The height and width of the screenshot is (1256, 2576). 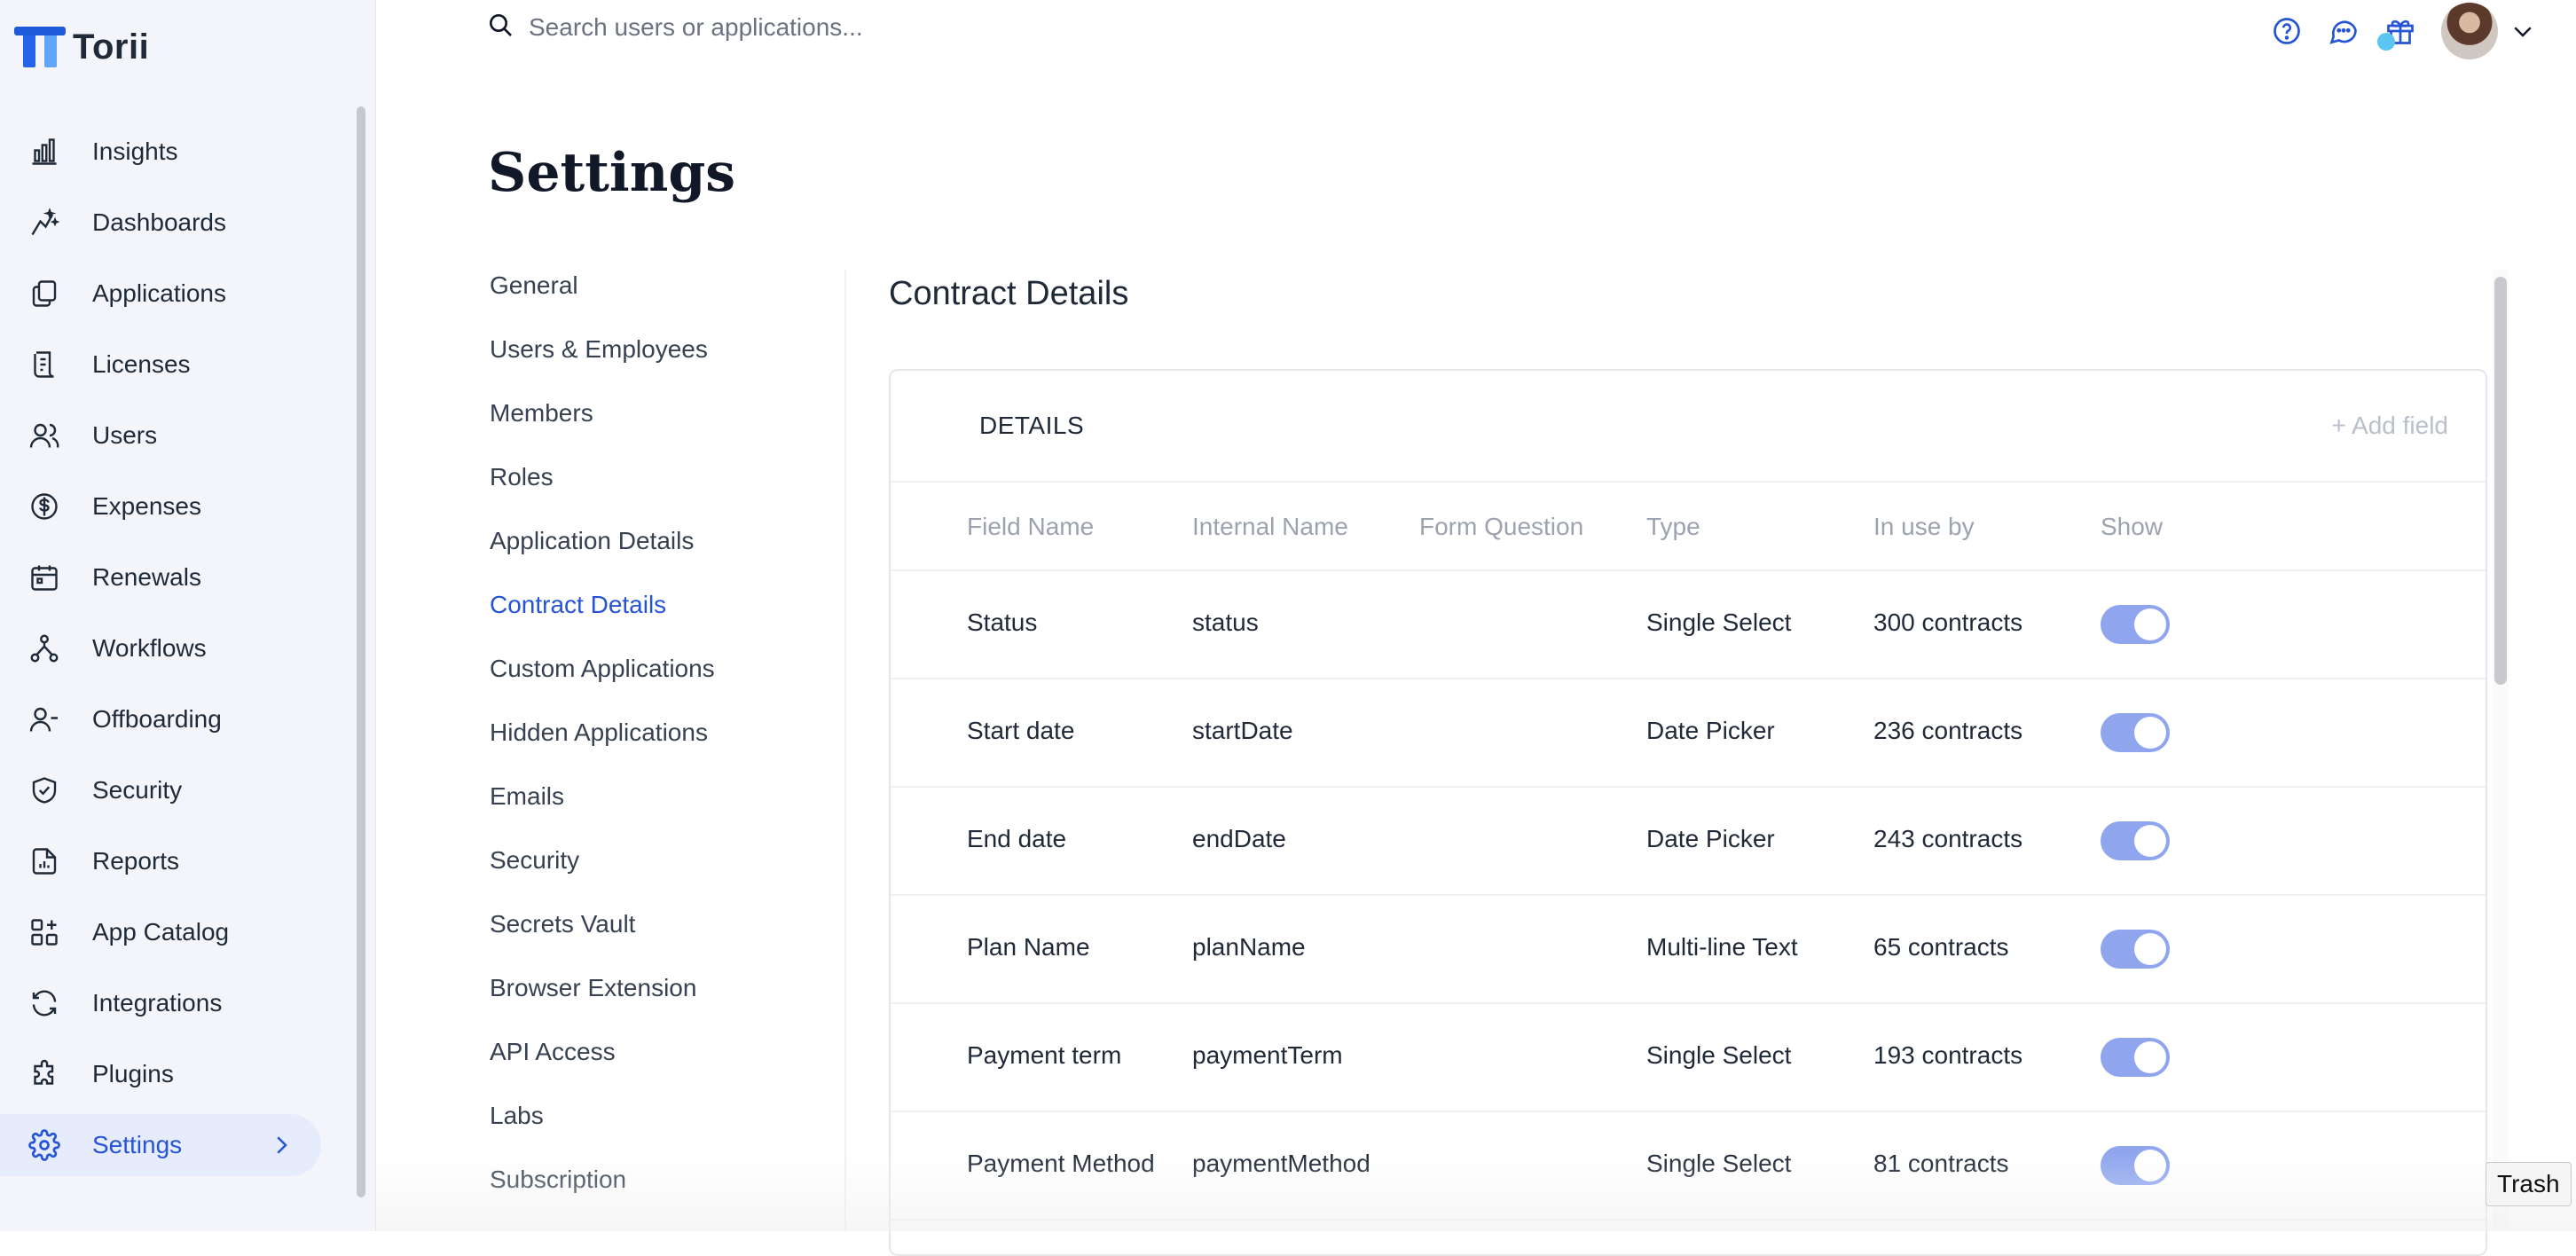 What do you see at coordinates (1021, 730) in the screenshot?
I see `cell-field-name: Start date` at bounding box center [1021, 730].